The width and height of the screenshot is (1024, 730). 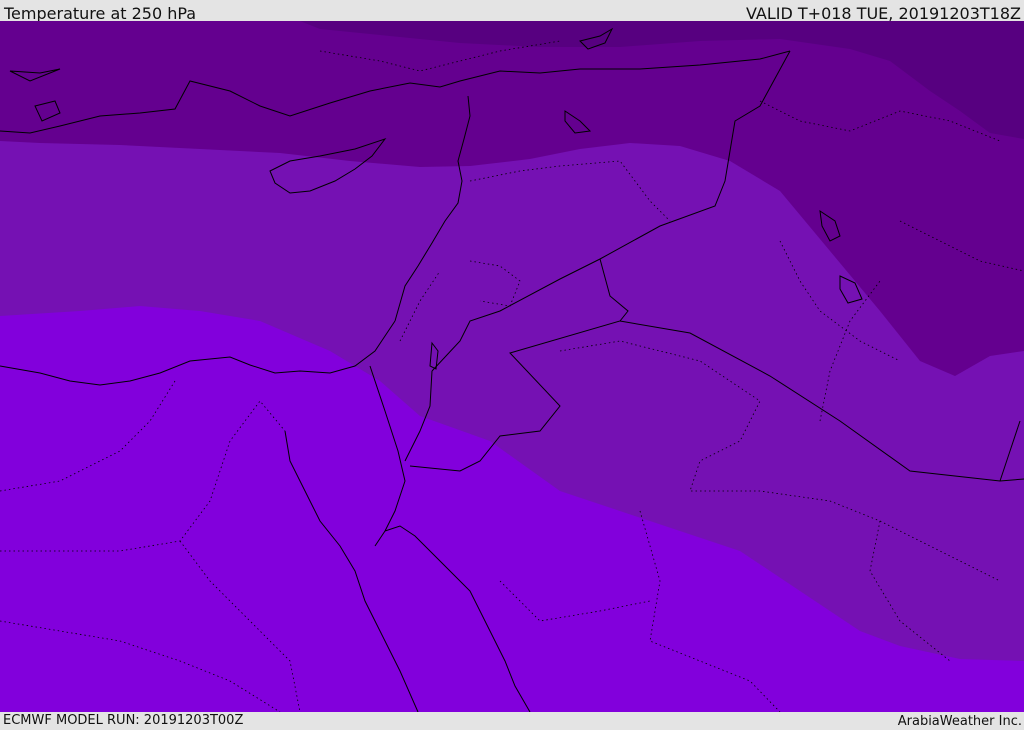 What do you see at coordinates (959, 721) in the screenshot?
I see `brand-label: ArabiaWeather Inc.` at bounding box center [959, 721].